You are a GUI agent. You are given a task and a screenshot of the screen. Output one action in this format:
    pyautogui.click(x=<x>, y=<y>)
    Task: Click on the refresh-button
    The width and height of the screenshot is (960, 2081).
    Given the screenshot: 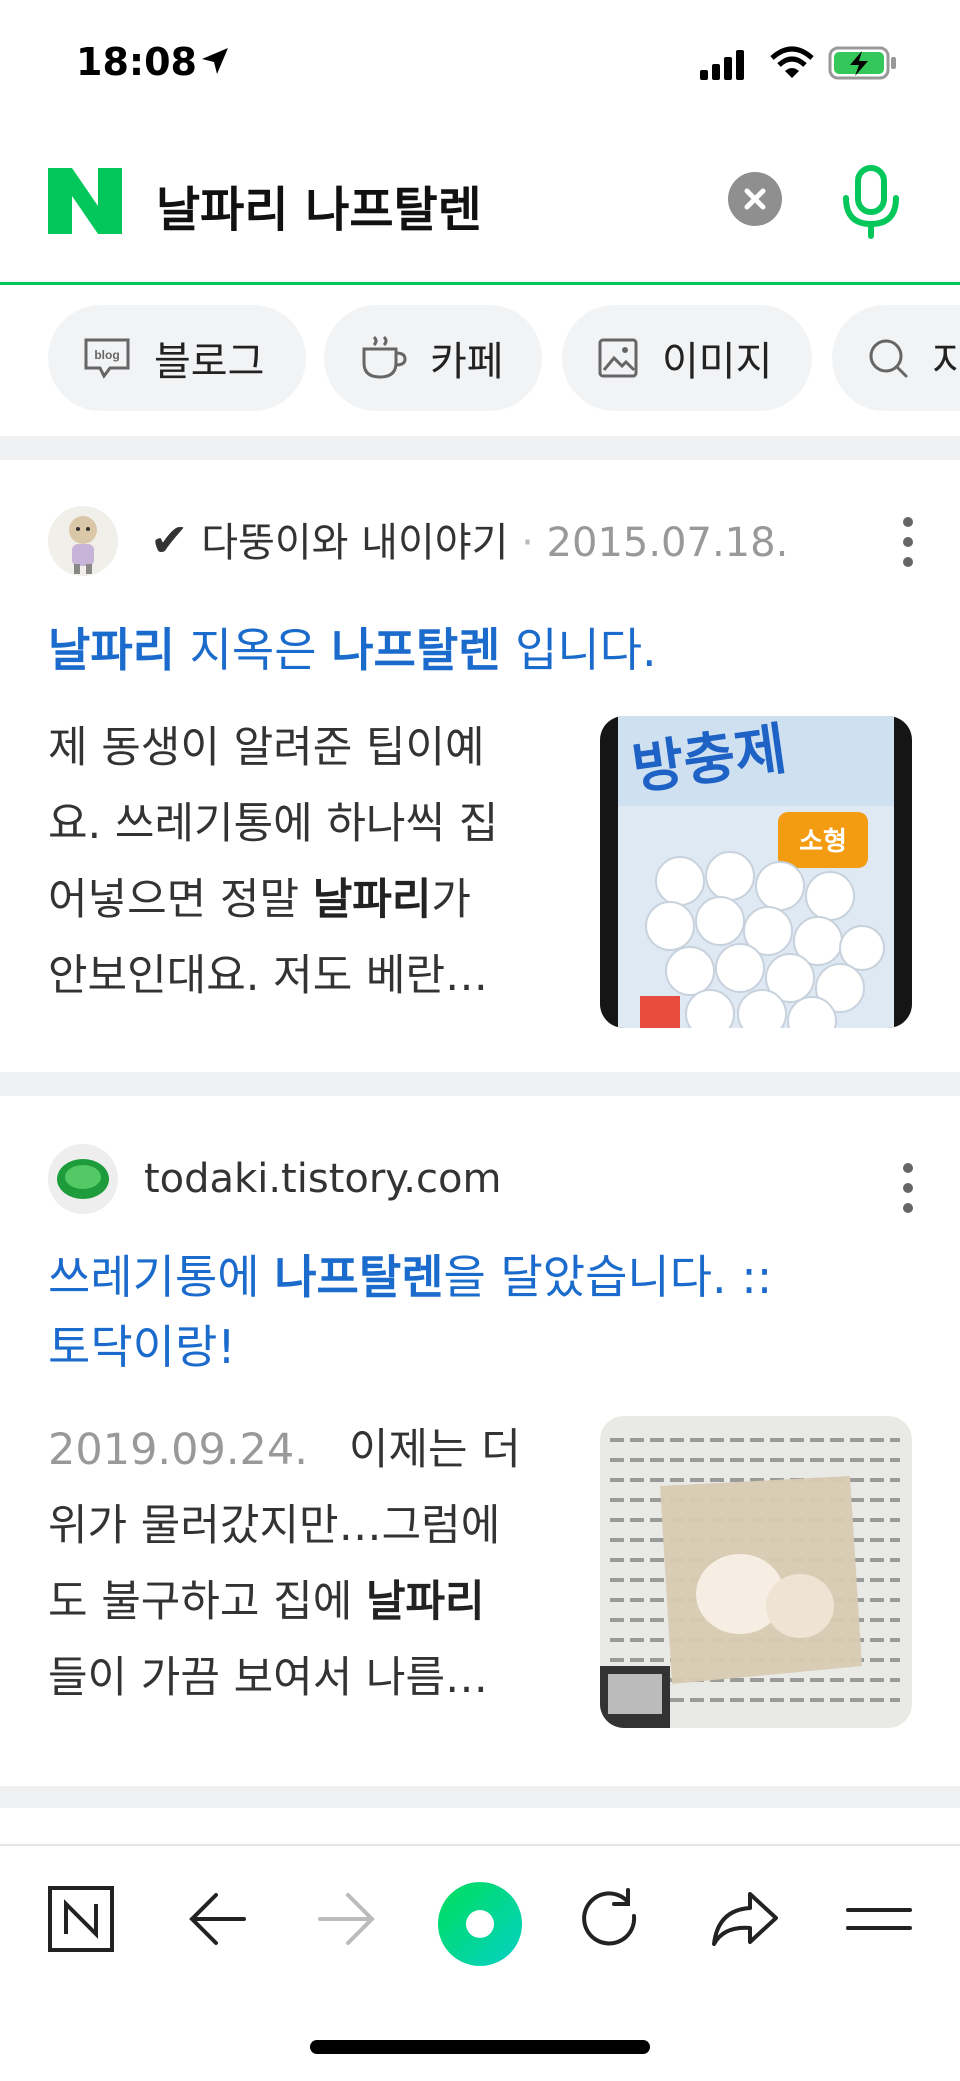 What is the action you would take?
    pyautogui.click(x=611, y=1921)
    